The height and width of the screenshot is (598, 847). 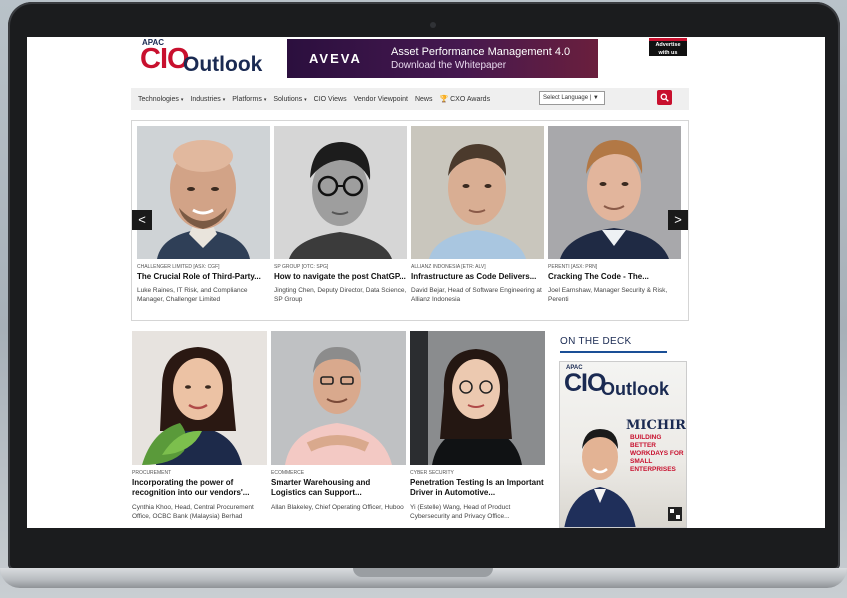 I want to click on company-tag: ALLIANZ INDONESIA [ETR: ALV], so click(x=448, y=267).